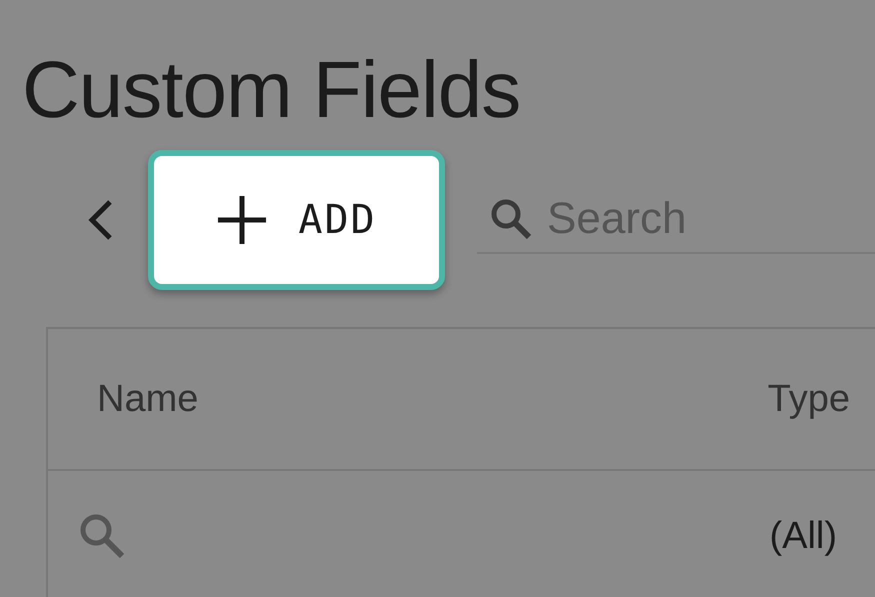  Describe the element at coordinates (271, 90) in the screenshot. I see `page-title: Custom Fields` at that location.